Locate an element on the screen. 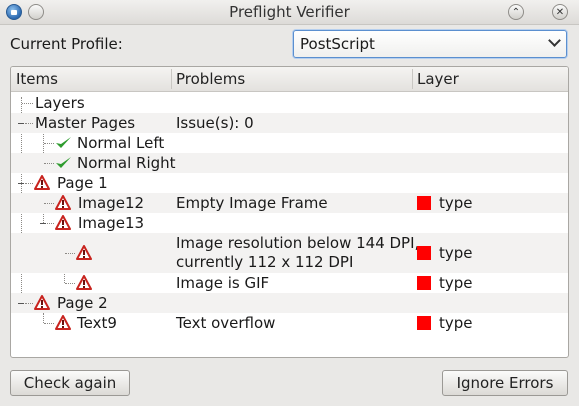 Image resolution: width=579 pixels, height=406 pixels. tree-row: Master Pages Issue(s): 0 is located at coordinates (289, 123).